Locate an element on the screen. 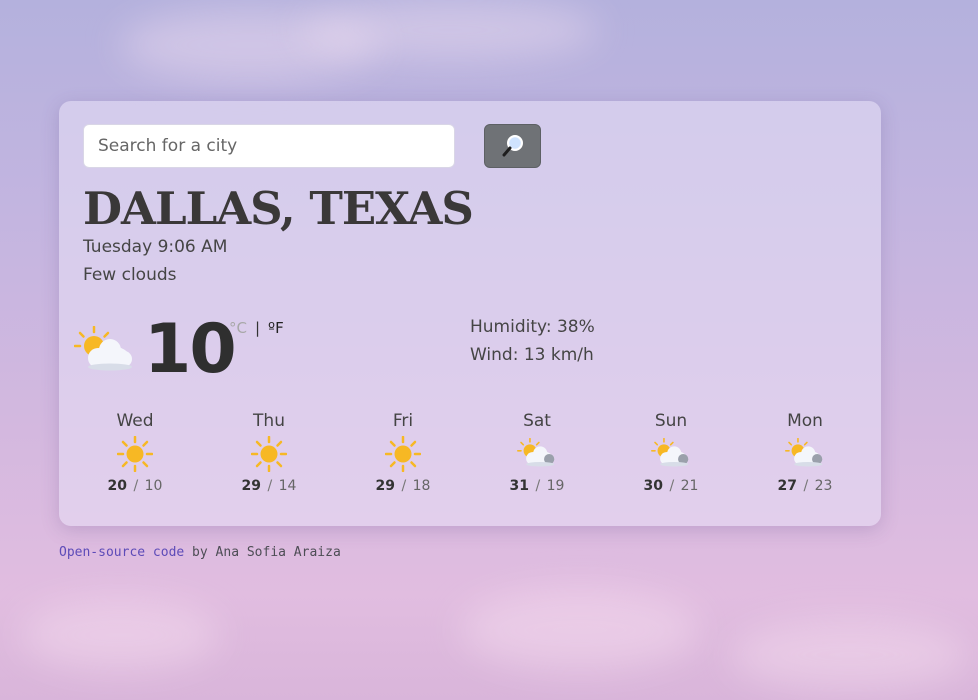  humidity-text: Humidity: 38% is located at coordinates (532, 327).